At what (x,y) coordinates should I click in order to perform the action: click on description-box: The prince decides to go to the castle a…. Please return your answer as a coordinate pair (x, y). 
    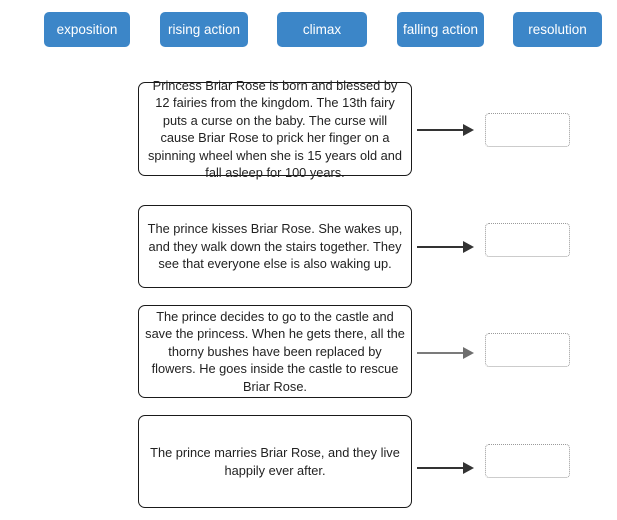
    Looking at the image, I should click on (275, 351).